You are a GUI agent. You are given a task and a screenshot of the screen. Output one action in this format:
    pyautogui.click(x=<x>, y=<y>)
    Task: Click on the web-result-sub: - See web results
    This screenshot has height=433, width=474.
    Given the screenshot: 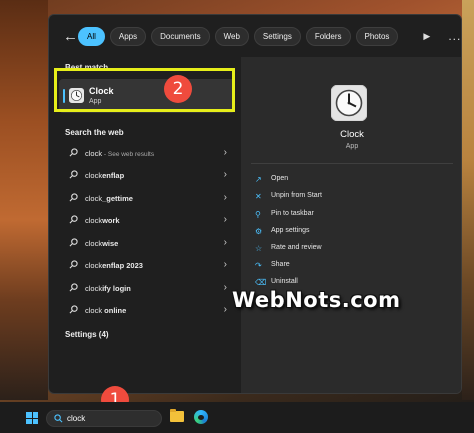 What is the action you would take?
    pyautogui.click(x=128, y=154)
    